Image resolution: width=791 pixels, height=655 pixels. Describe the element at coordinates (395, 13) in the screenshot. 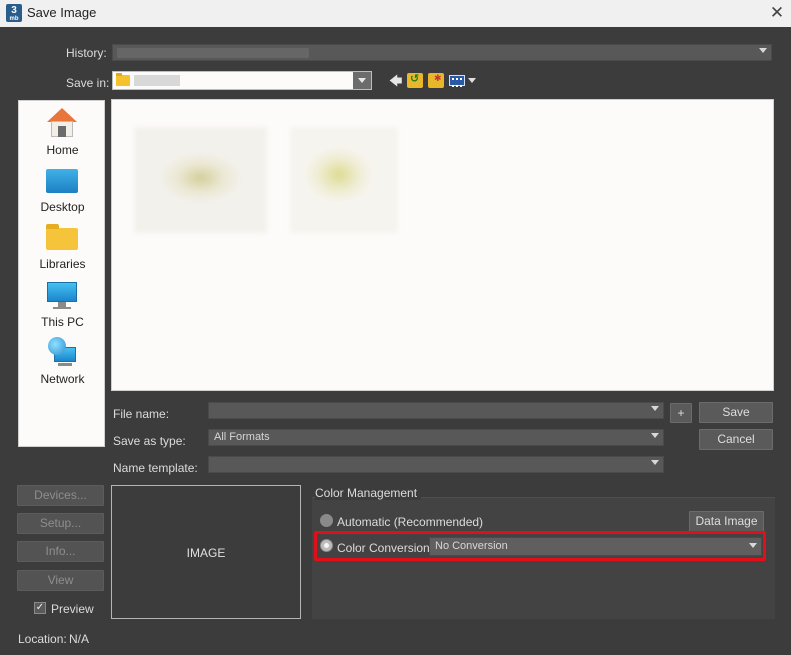

I see `title-bar: 3 mb Save Image ✕` at that location.